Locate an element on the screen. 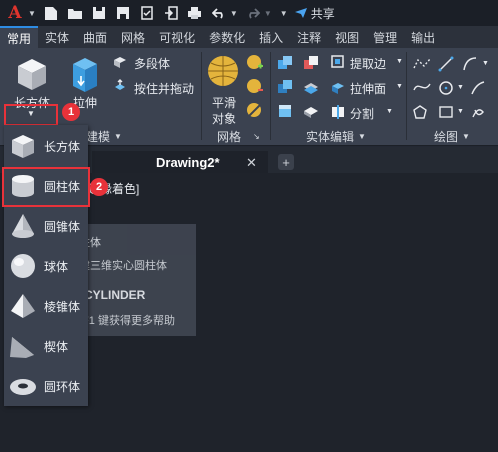  box-button: 长方体 is located at coordinates (32, 81).